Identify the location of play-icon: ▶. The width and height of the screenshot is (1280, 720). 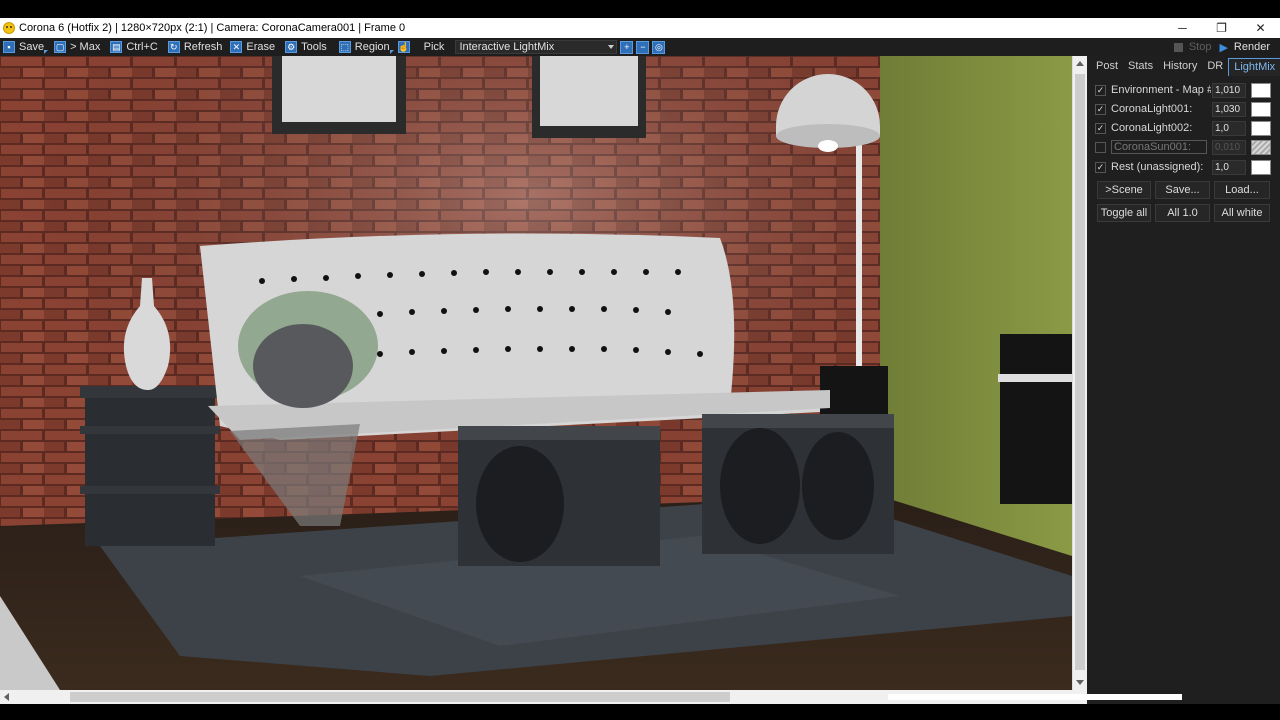
(1223, 47).